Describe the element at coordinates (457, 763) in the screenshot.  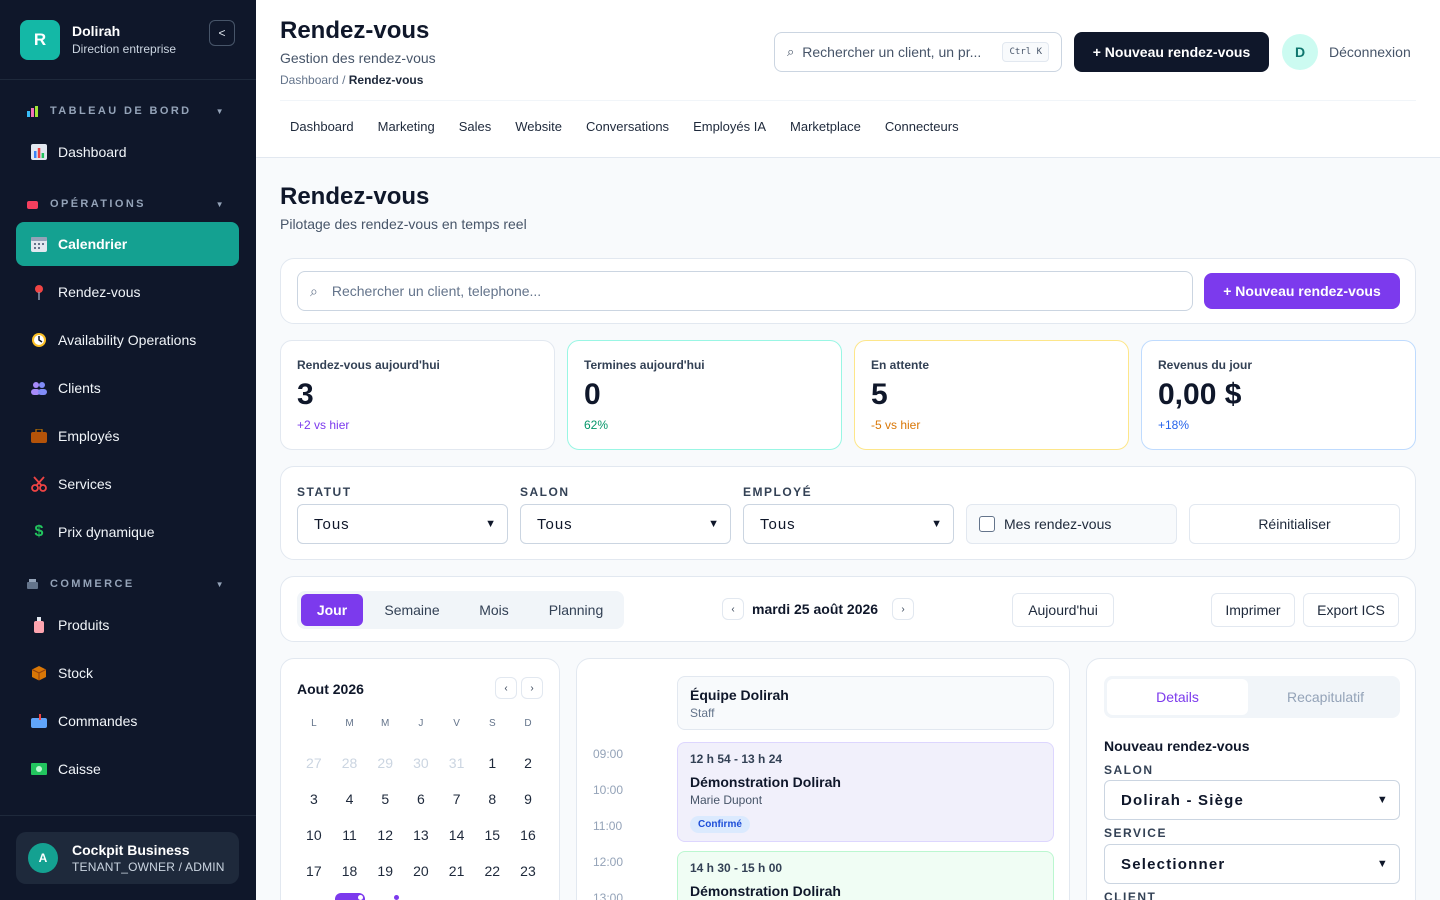
I see `calendar-day: 31` at that location.